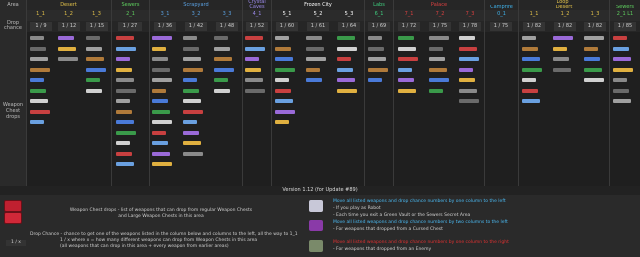 Image resolution: width=640 pixels, height=257 pixels. I want to click on drop-chance-value: 1 / 69, so click(379, 26).